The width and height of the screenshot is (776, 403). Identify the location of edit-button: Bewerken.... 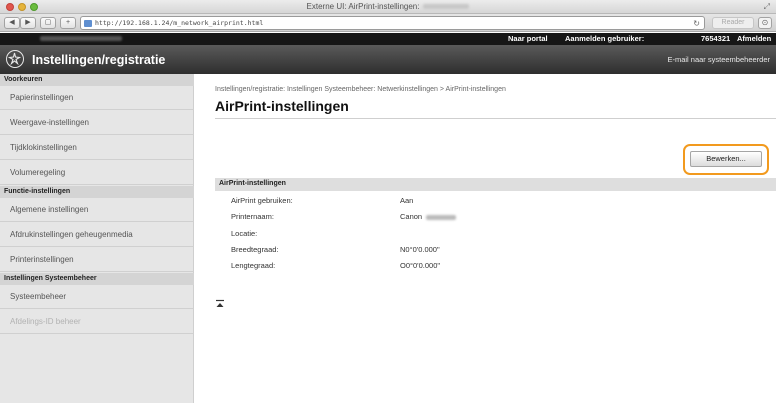
(726, 159).